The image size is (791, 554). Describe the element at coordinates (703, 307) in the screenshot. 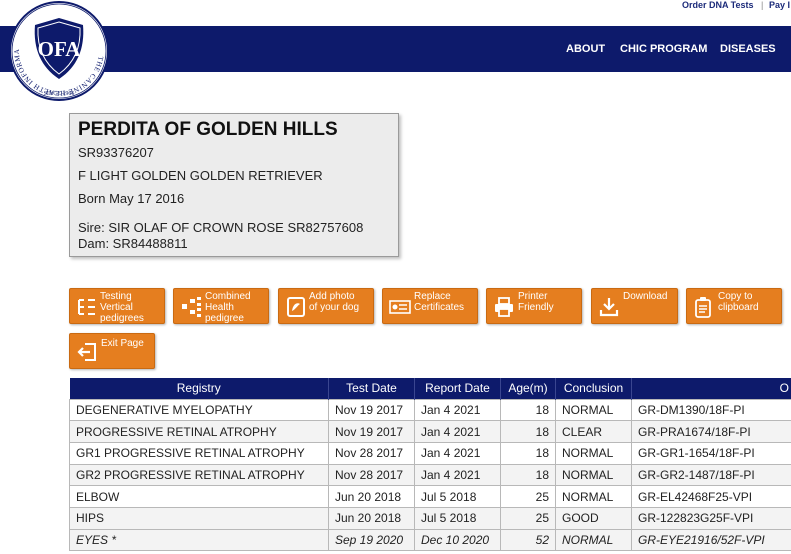

I see `clipboard-icon` at that location.